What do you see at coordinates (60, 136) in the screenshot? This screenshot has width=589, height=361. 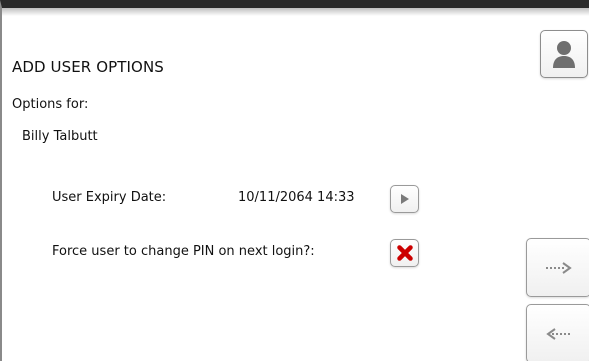 I see `user-name: Billy Talbutt` at bounding box center [60, 136].